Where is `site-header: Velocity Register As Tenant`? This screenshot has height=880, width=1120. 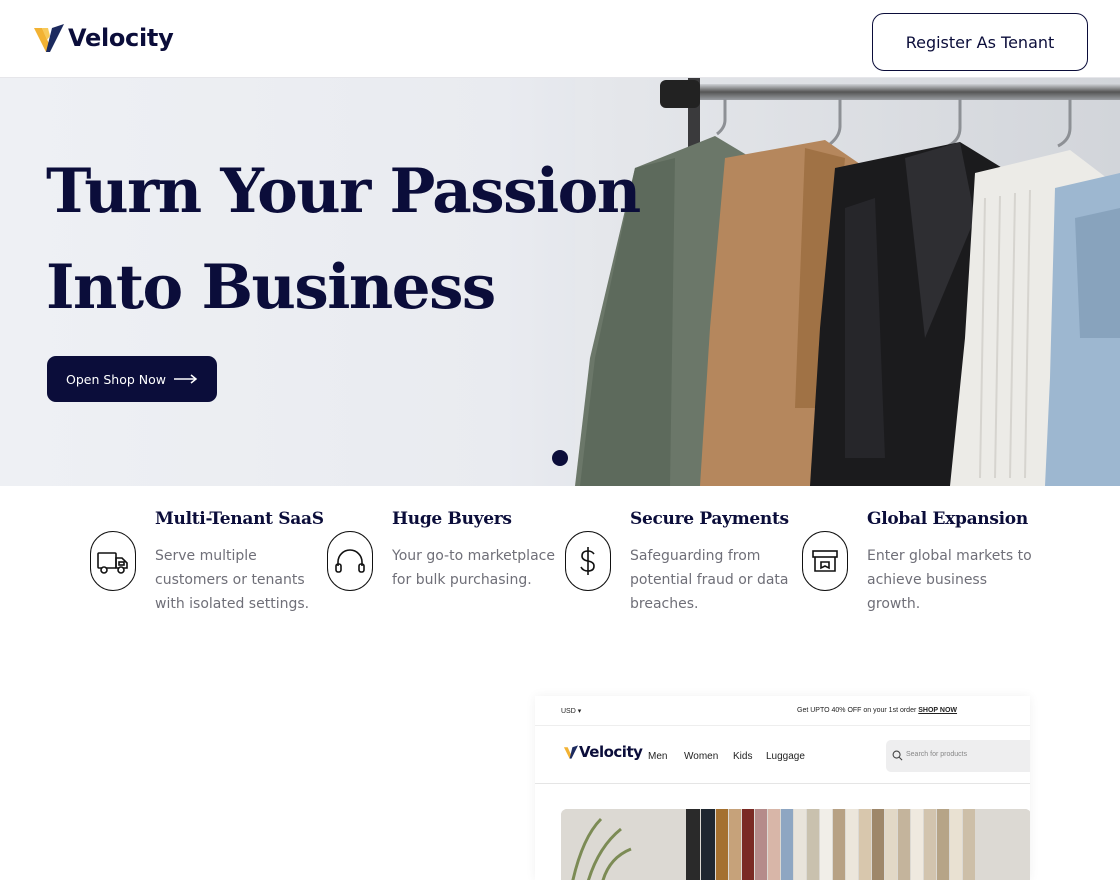
site-header: Velocity Register As Tenant is located at coordinates (560, 39).